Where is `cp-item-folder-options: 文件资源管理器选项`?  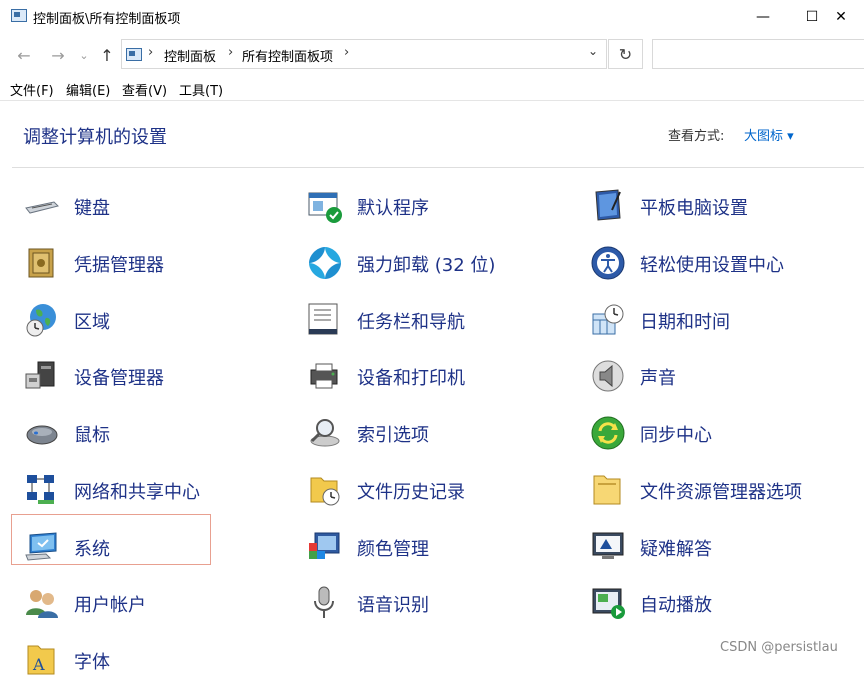
cp-item-folder-options: 文件资源管理器选项 is located at coordinates (725, 488).